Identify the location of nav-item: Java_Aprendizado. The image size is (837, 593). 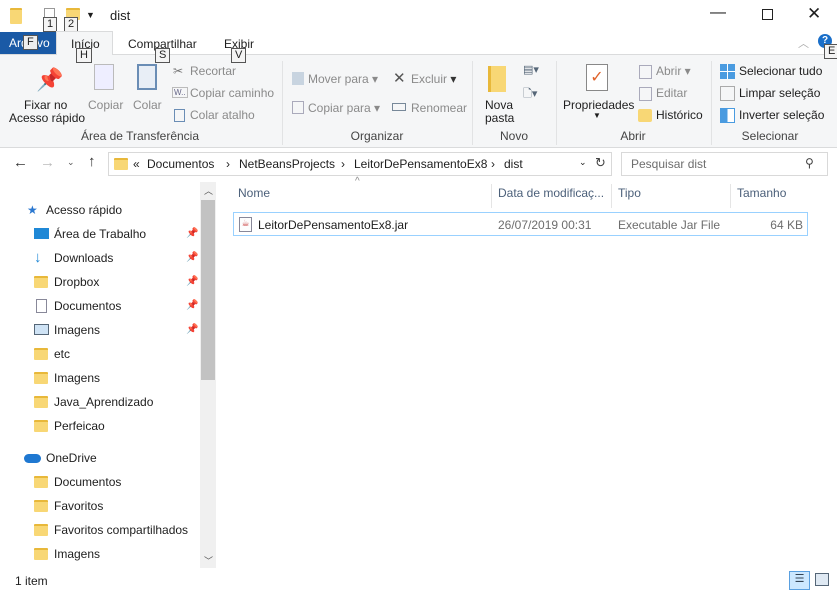
(100, 402).